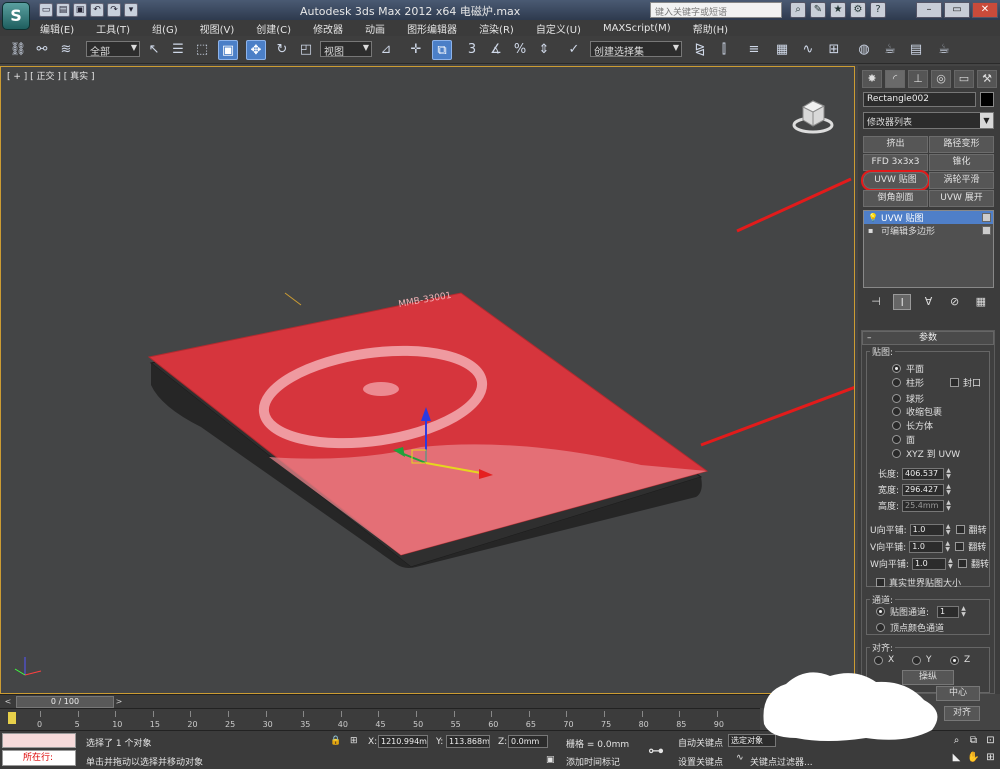 Image resolution: width=1000 pixels, height=769 pixels. What do you see at coordinates (895, 180) in the screenshot?
I see `modifier-button-uvw-map: UVW 贴图` at bounding box center [895, 180].